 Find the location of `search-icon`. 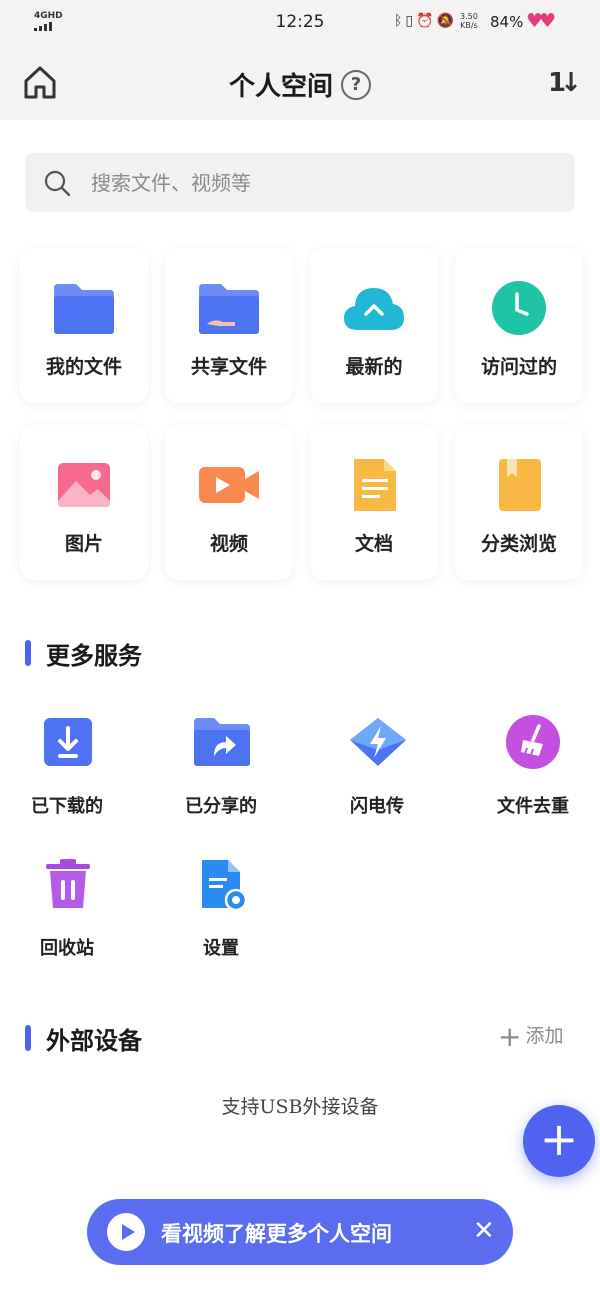

search-icon is located at coordinates (57, 183).